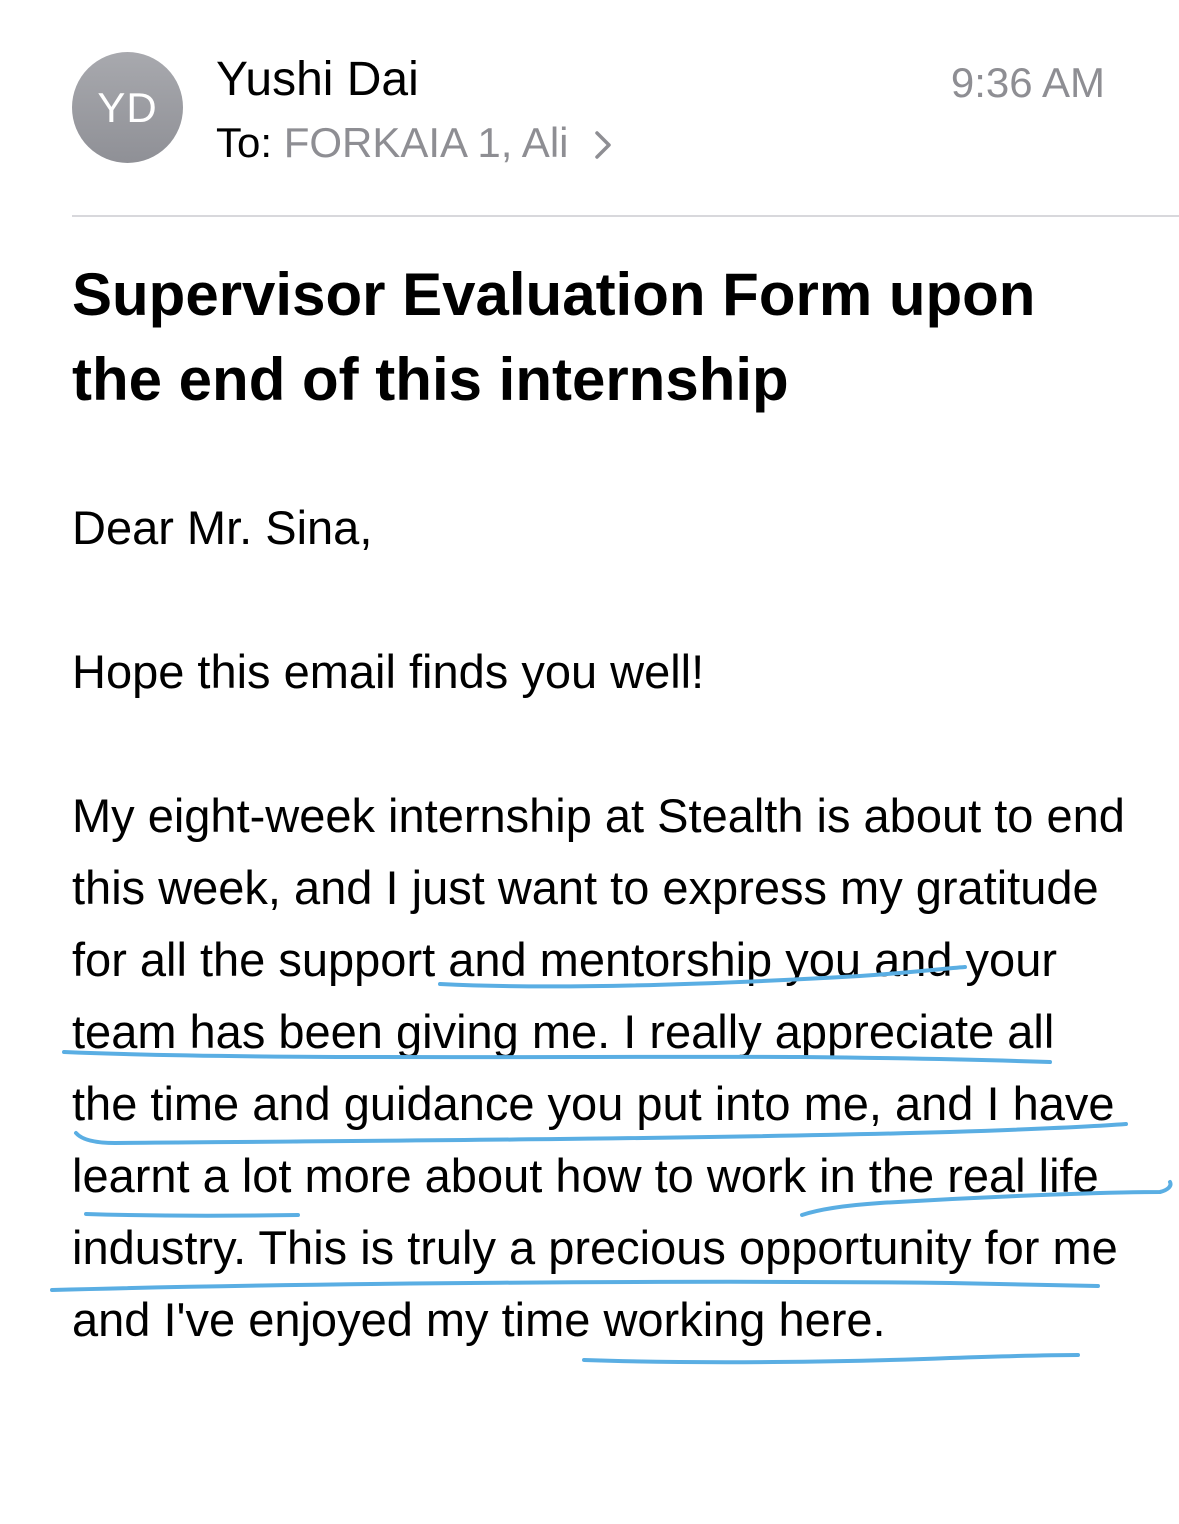  What do you see at coordinates (388, 671) in the screenshot?
I see `body-paragraph: Hope this email finds you well!` at bounding box center [388, 671].